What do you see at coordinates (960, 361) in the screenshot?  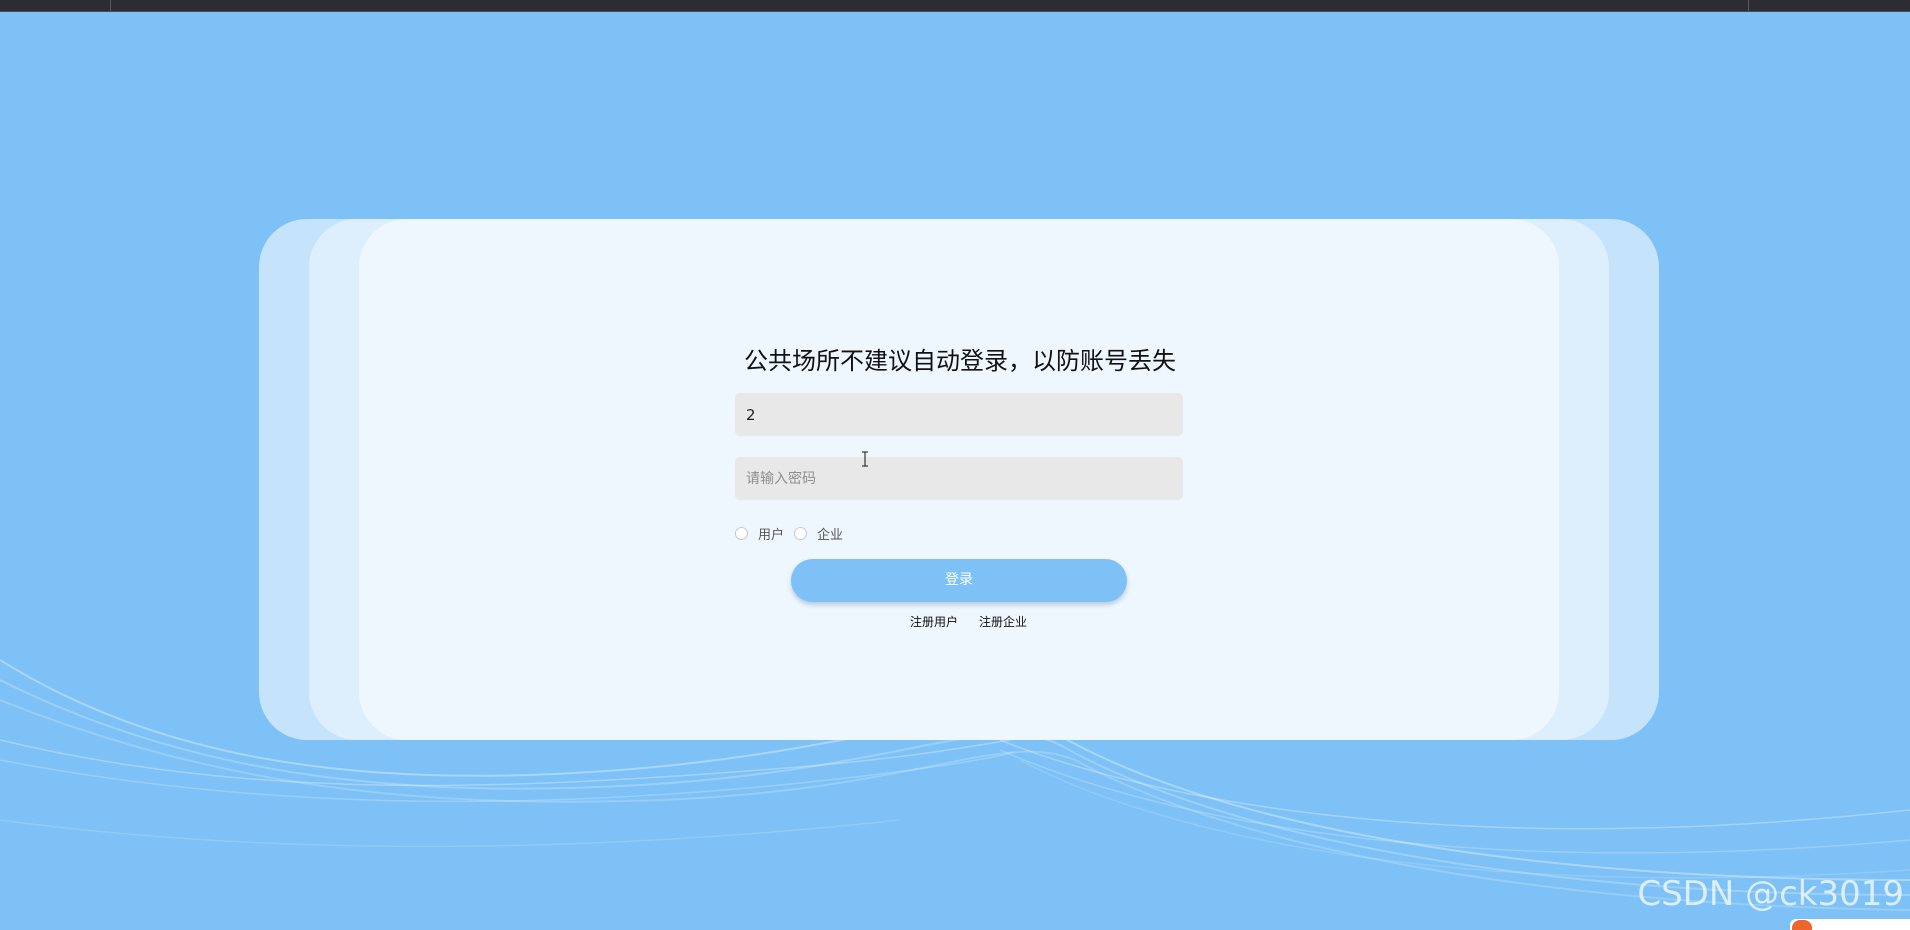 I see `login-title: 公共场所不建议自动登录，以防账号丢失` at bounding box center [960, 361].